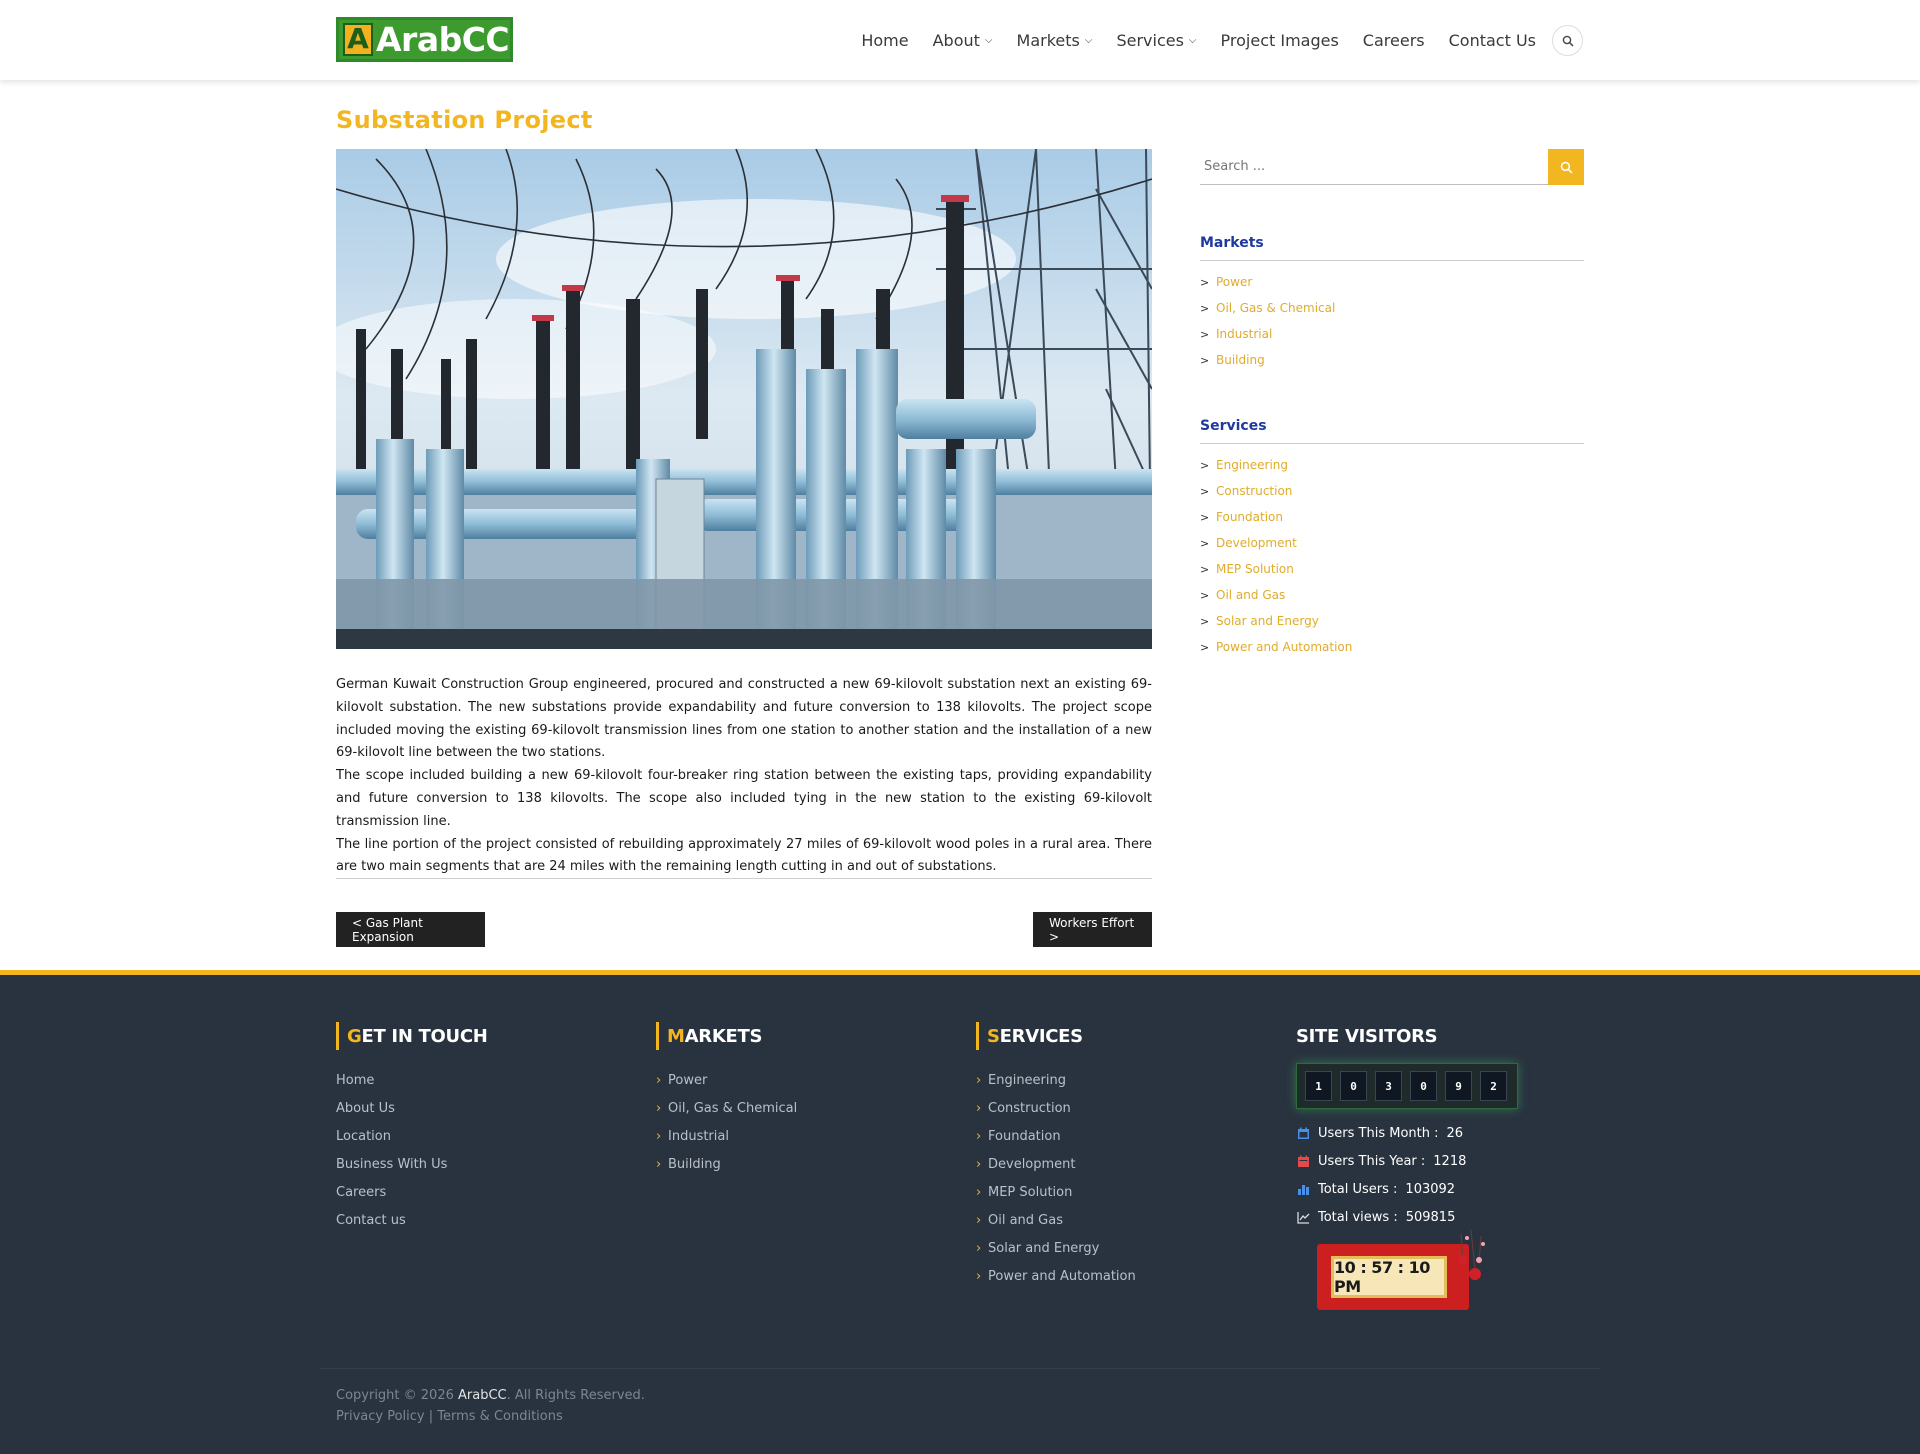 This screenshot has height=1454, width=1920. I want to click on footer-link: About Us, so click(391, 1108).